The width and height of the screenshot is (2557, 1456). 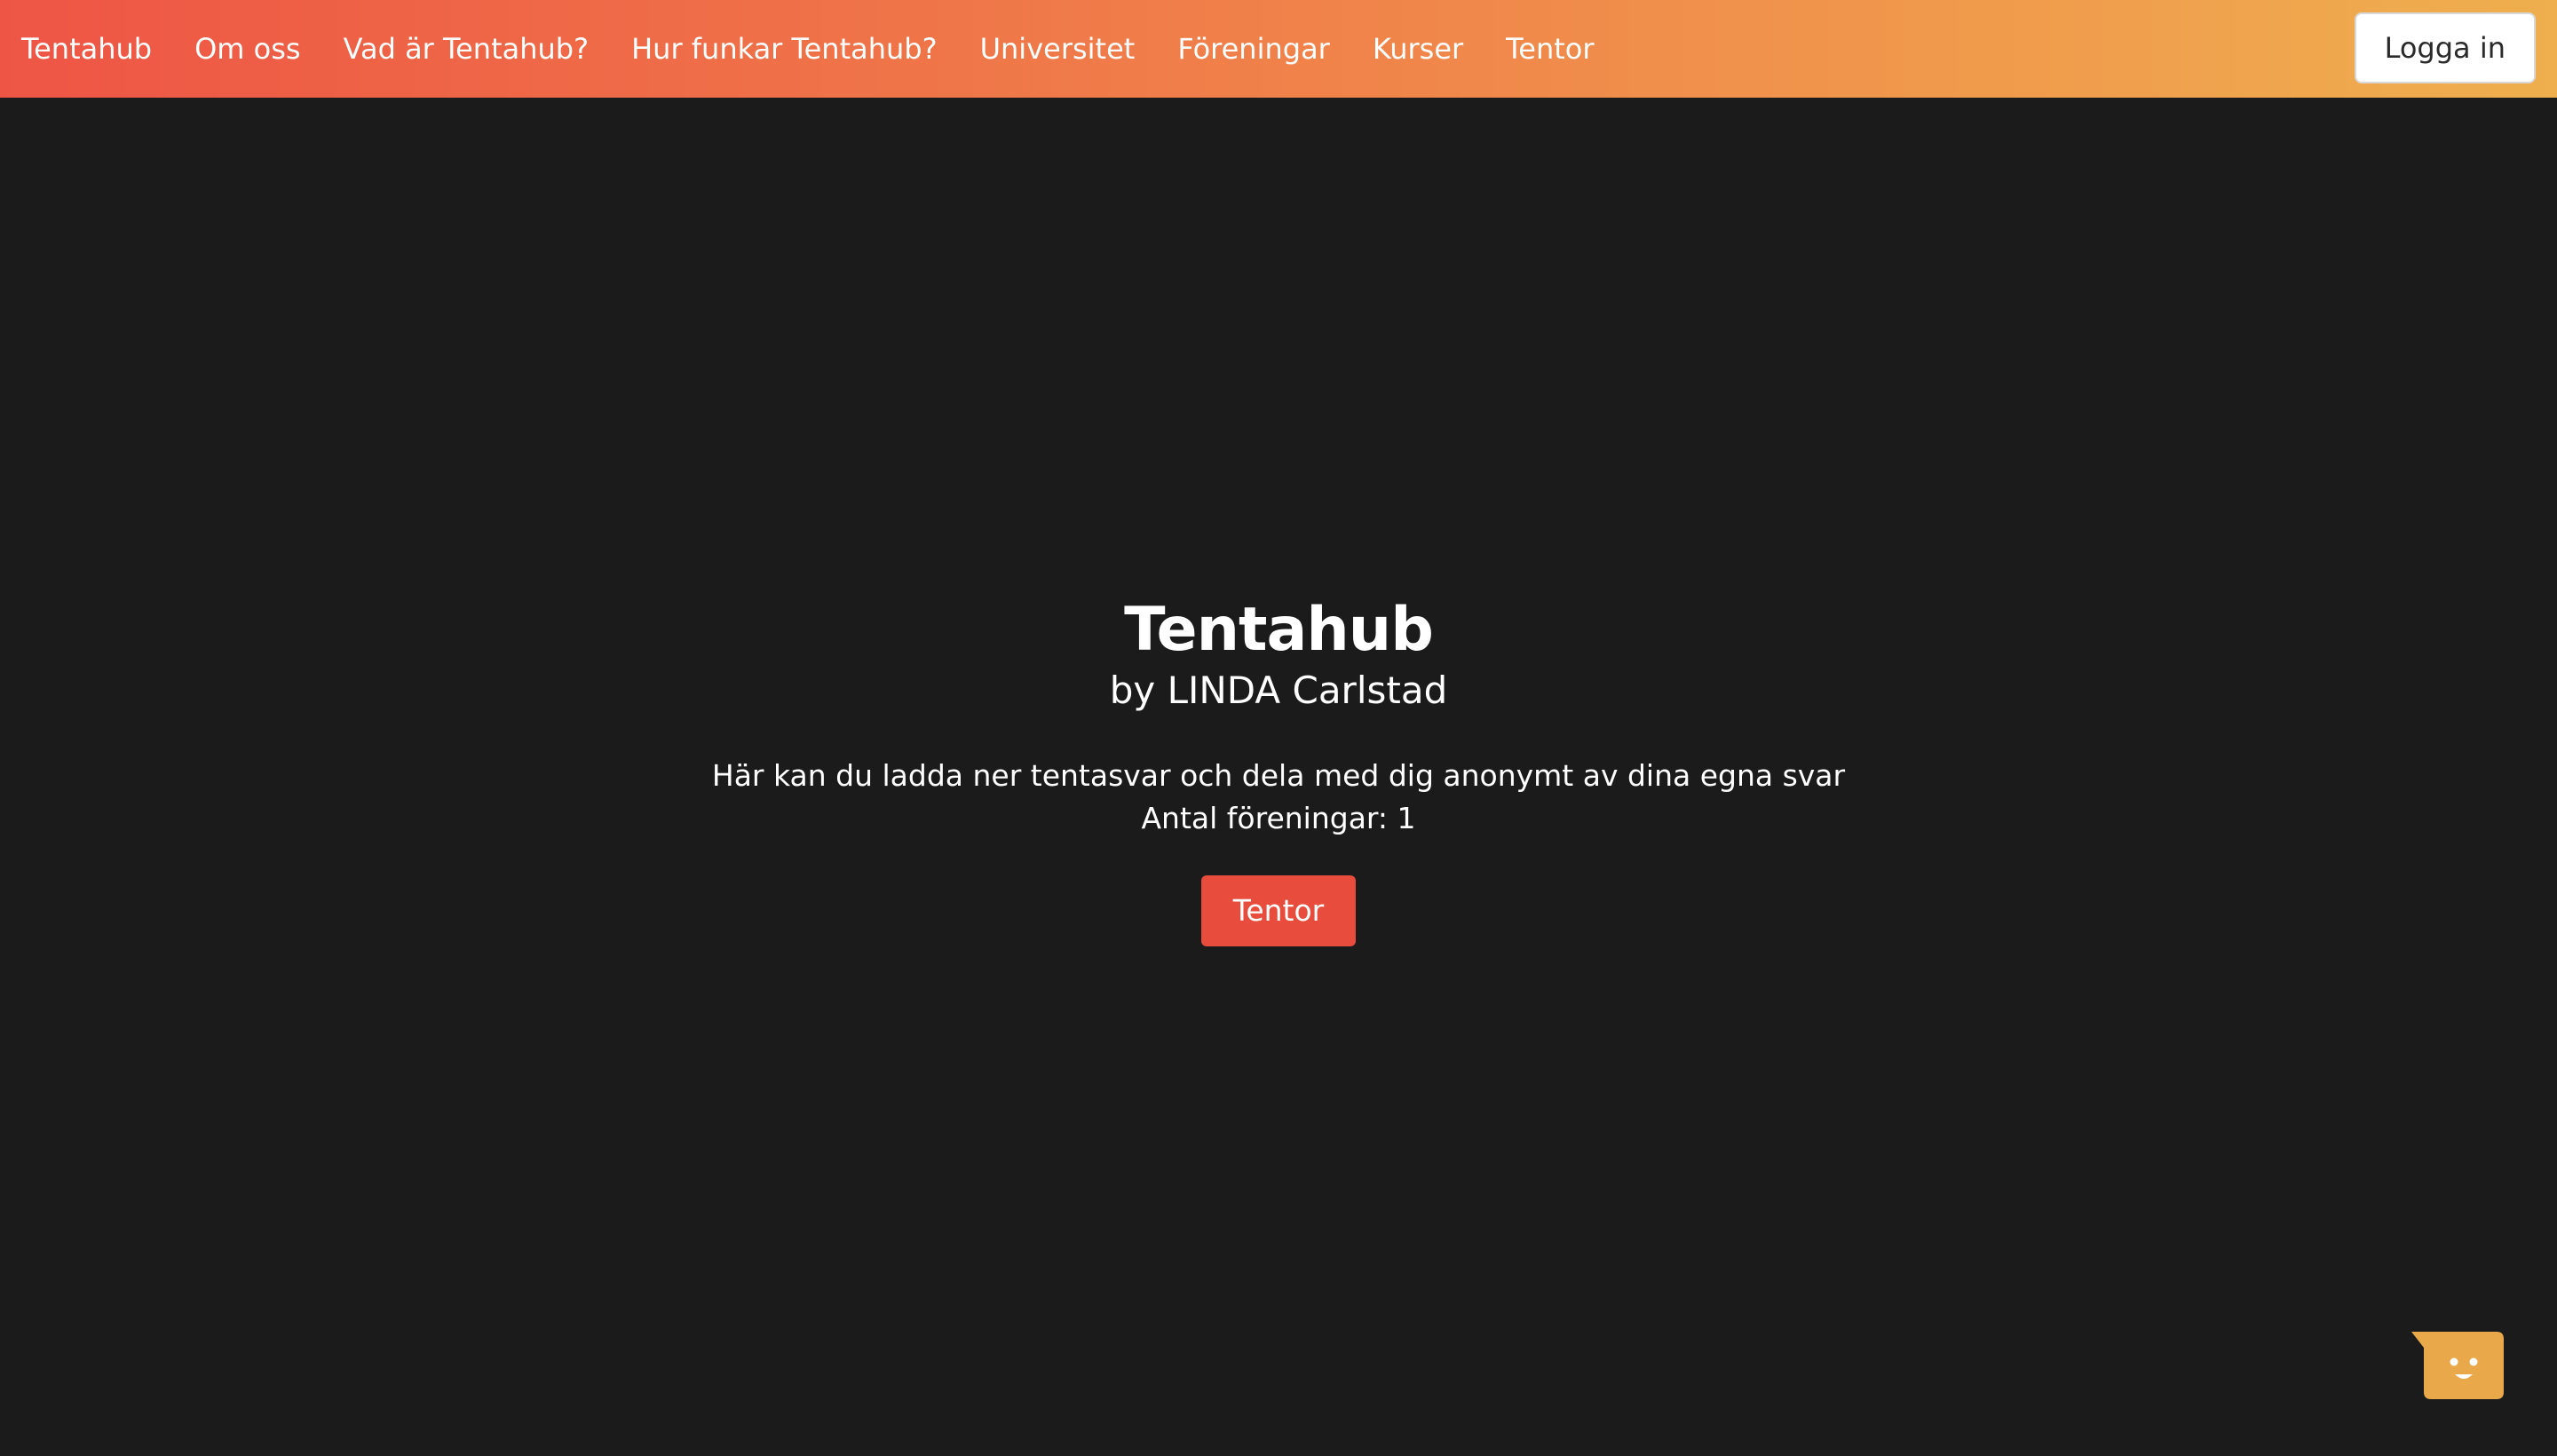 I want to click on nav-item-hur-funkar-tentahub: Hur funkar Tentahub?, so click(x=784, y=49).